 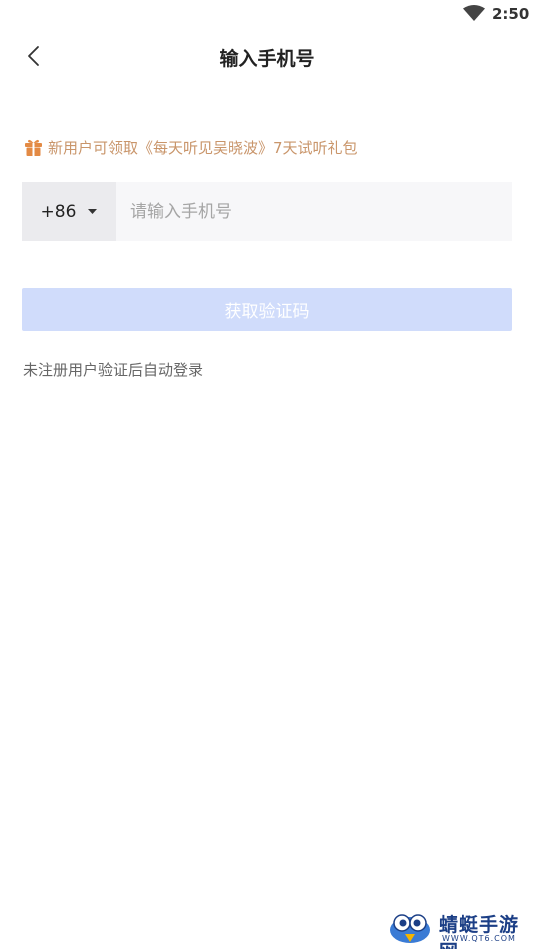 What do you see at coordinates (267, 15) in the screenshot?
I see `status-bar: 2:50` at bounding box center [267, 15].